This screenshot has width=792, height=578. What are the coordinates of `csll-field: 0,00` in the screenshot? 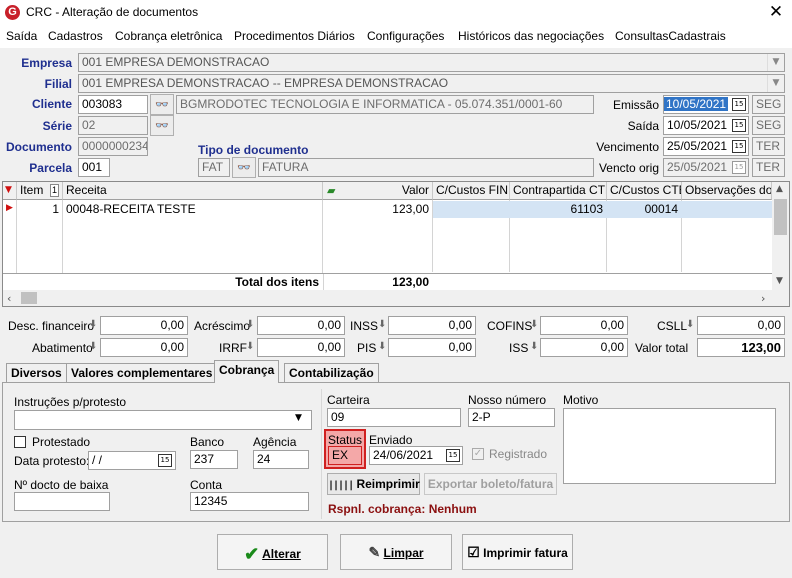 It's located at (741, 325).